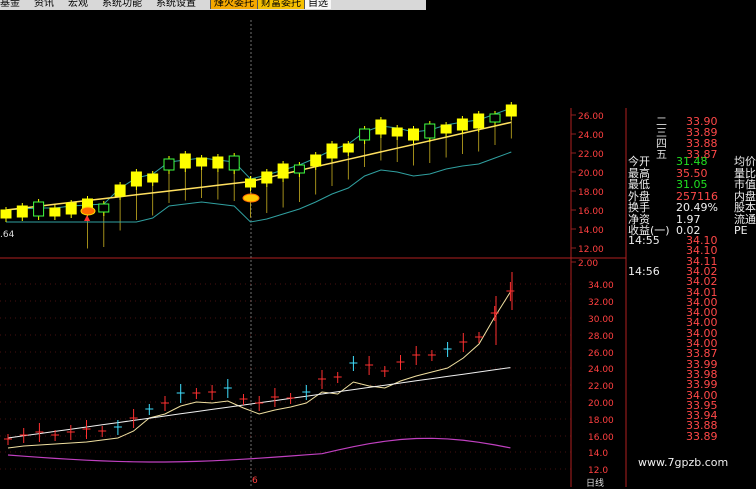 This screenshot has height=489, width=756. I want to click on menu-item-news: 资讯, so click(51, 4).